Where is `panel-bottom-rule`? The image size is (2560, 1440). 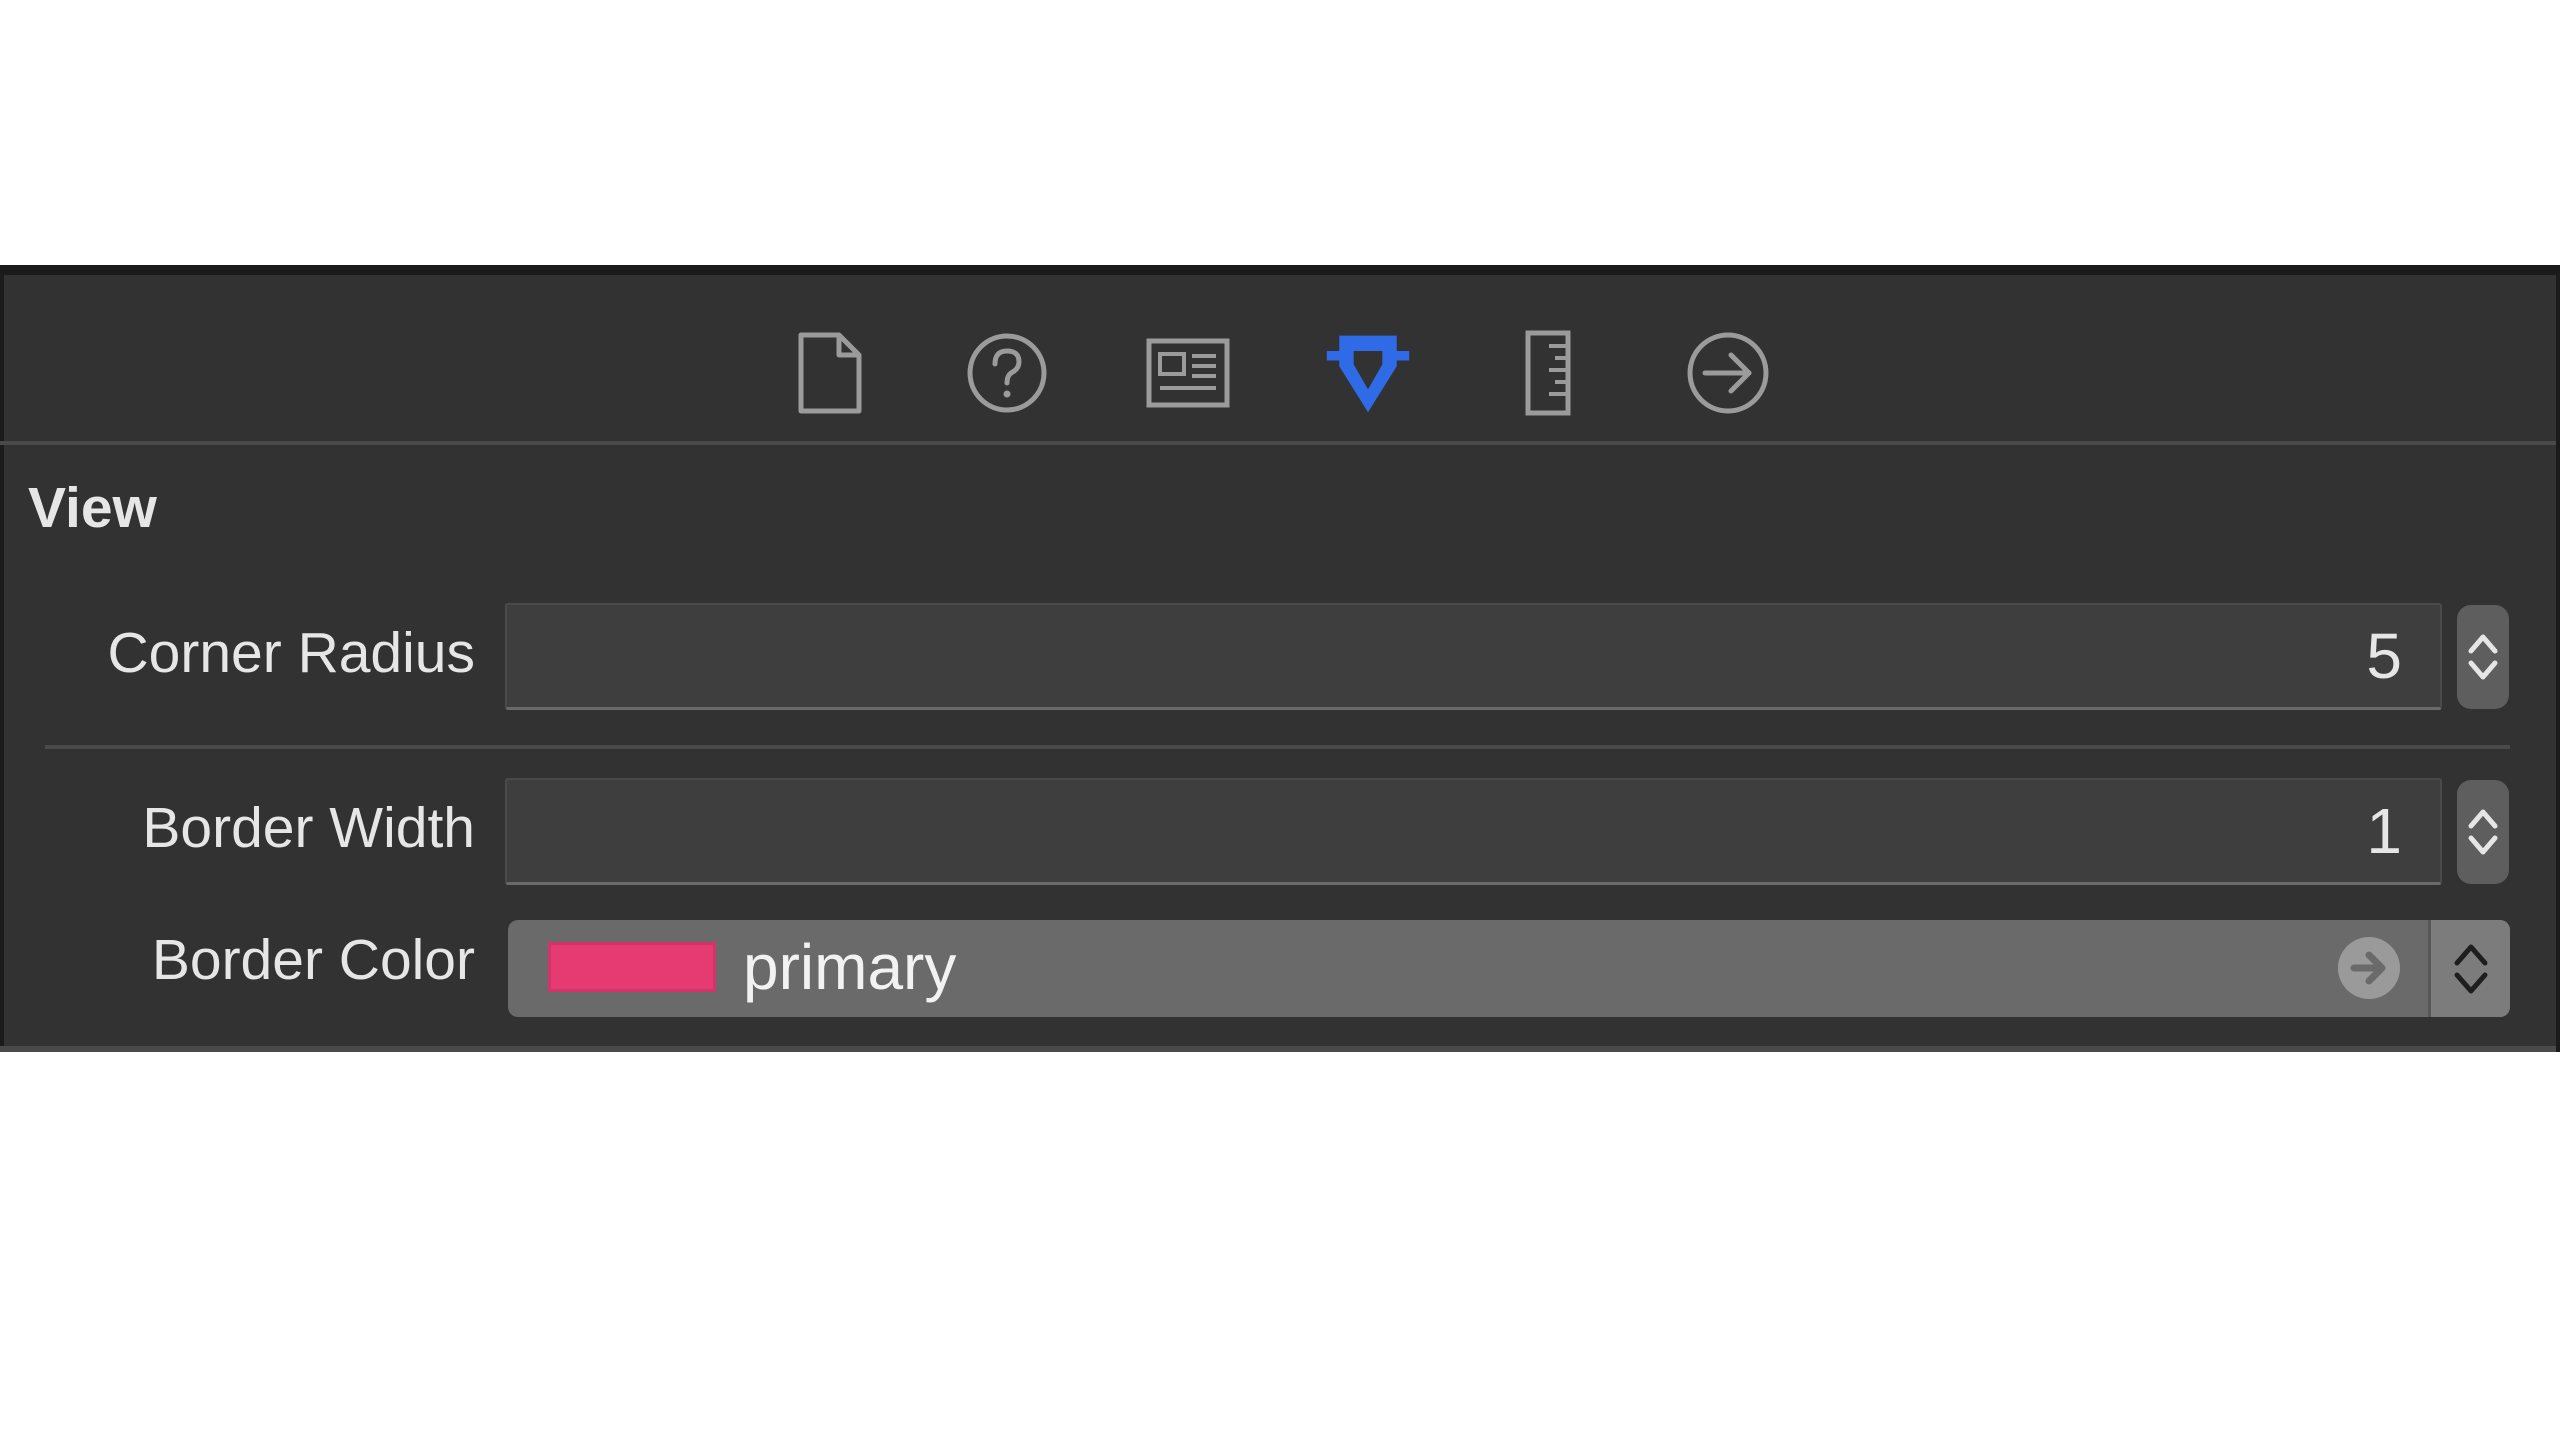 panel-bottom-rule is located at coordinates (1280, 1049).